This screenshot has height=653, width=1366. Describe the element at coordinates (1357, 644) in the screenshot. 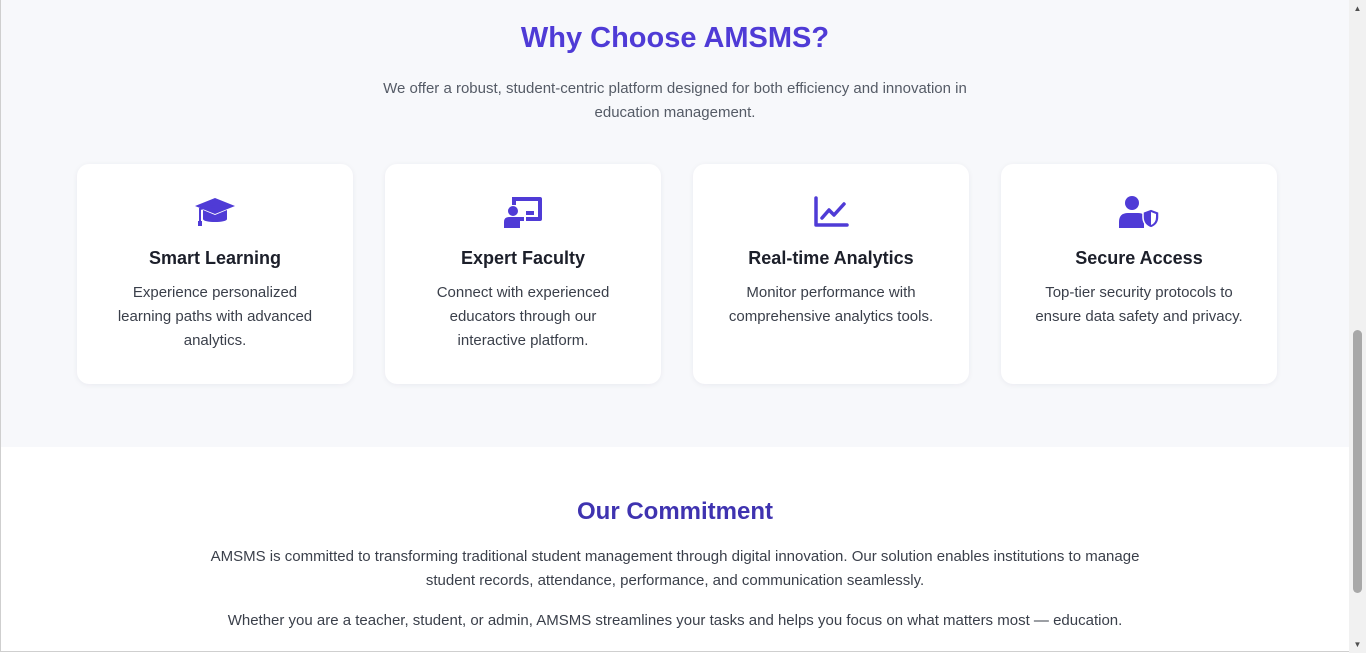

I see `scroll-down-arrow-icon: ▼` at that location.